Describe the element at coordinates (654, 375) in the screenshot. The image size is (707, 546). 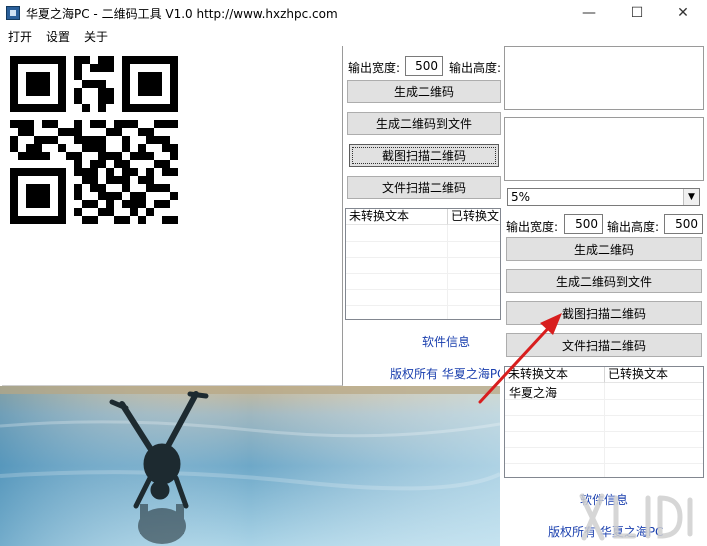
I see `right-list-header-converted: 已转换文本` at that location.